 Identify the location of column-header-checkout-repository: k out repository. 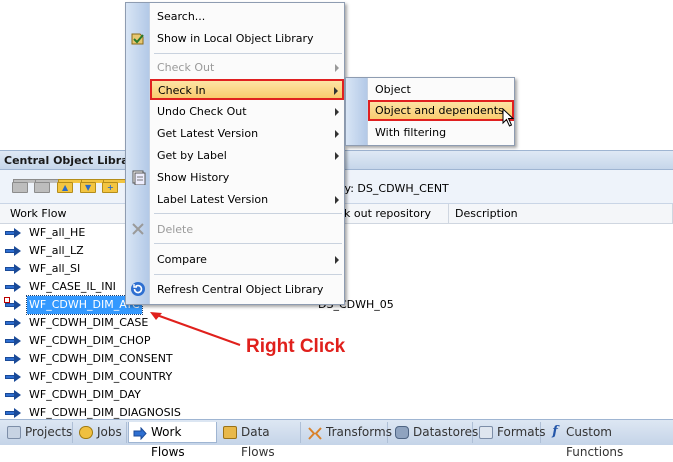
(396, 214).